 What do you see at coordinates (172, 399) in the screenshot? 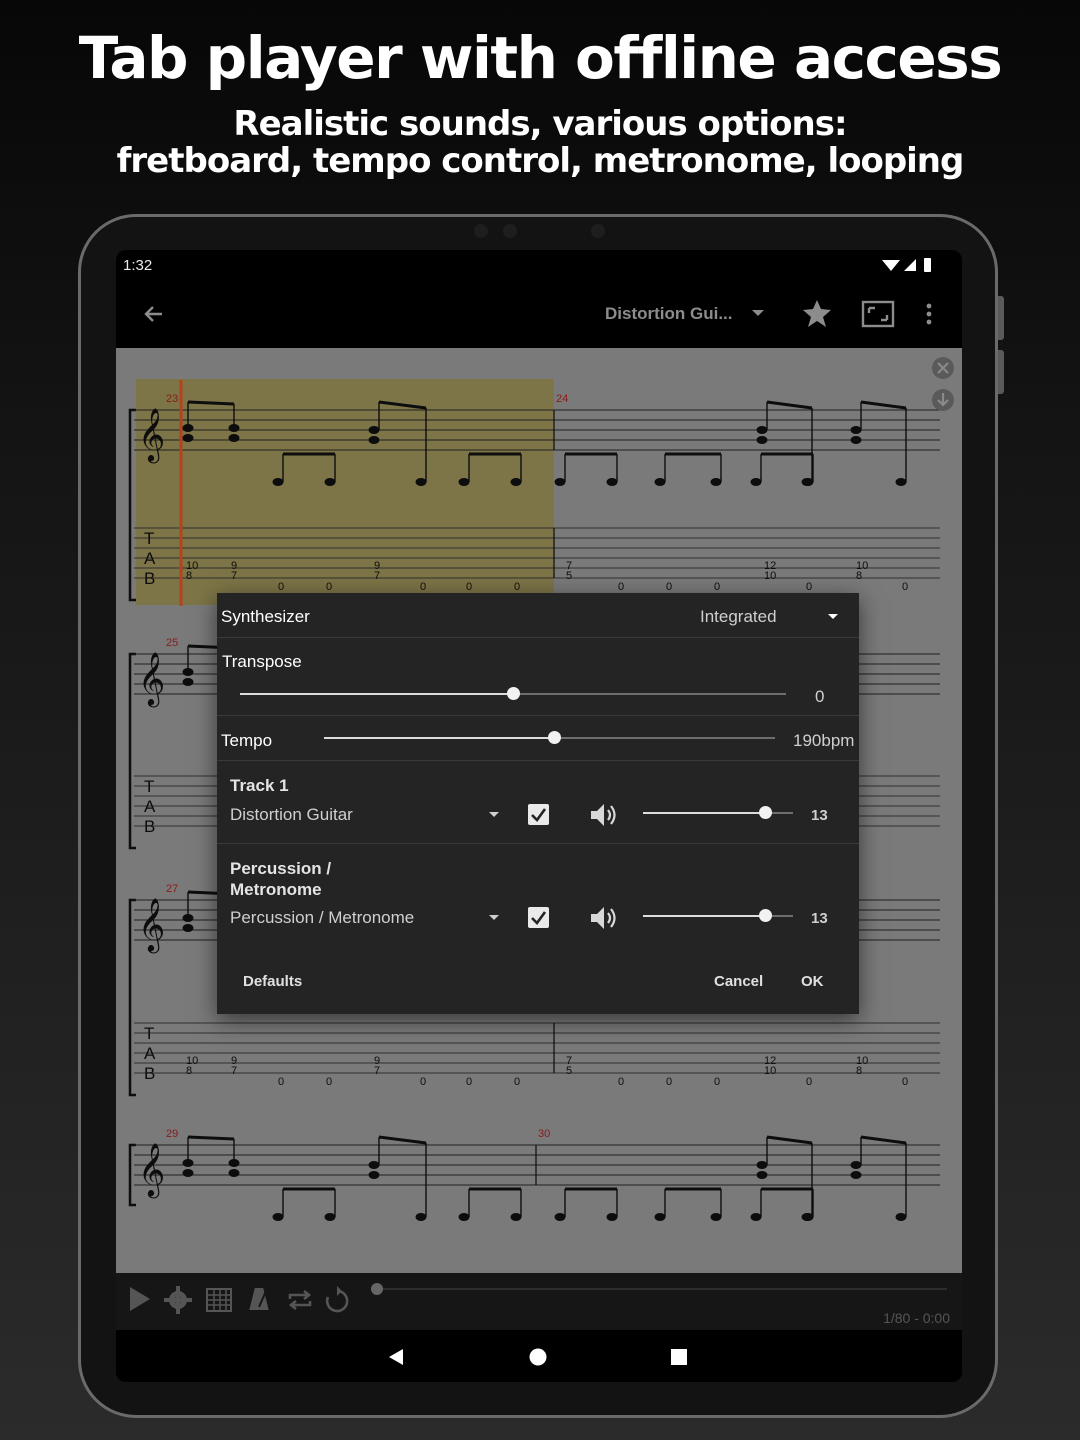
I see `measure-number: 23` at bounding box center [172, 399].